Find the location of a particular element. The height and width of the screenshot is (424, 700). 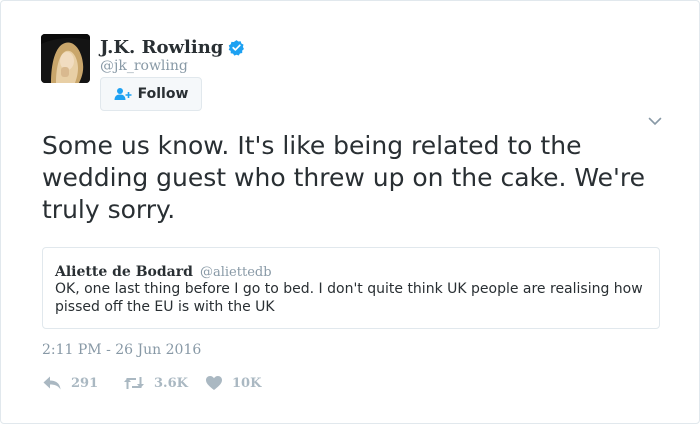

tweet-timestamp: 2:11 PM - 26 Jun 2016 is located at coordinates (121, 350).